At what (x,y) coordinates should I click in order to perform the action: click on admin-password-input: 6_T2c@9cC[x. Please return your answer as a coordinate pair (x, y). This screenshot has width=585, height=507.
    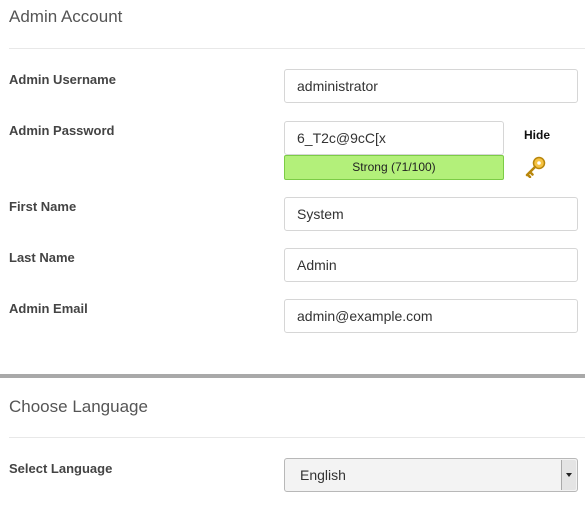
    Looking at the image, I should click on (394, 138).